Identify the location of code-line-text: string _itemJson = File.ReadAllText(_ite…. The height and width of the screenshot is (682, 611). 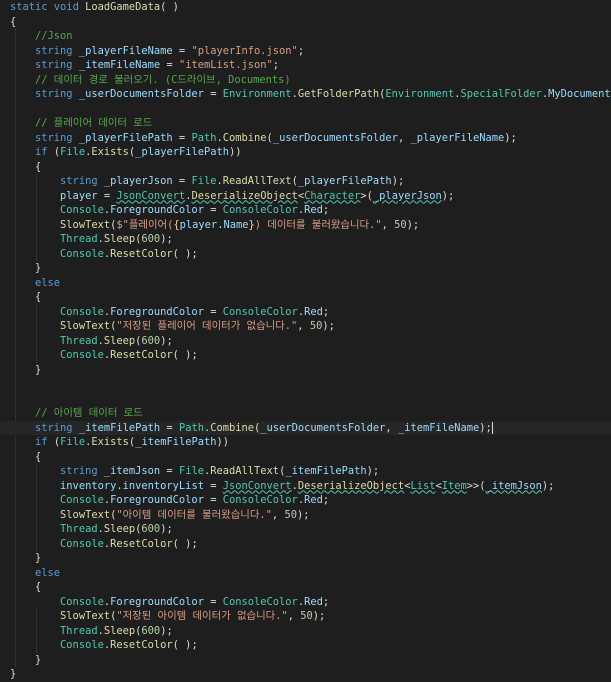
(194, 471).